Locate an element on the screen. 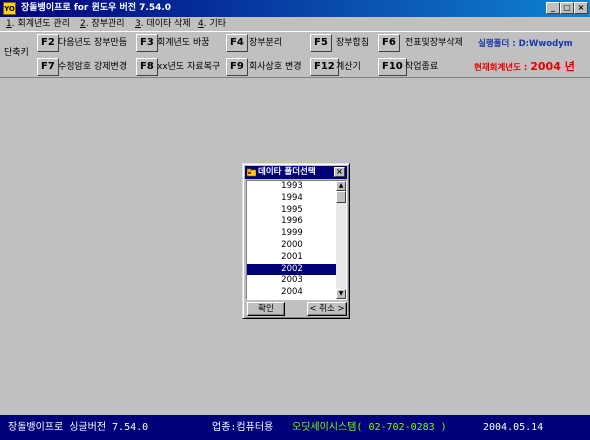 The image size is (590, 440). menu-ledger: 2. 장부관리 is located at coordinates (102, 24).